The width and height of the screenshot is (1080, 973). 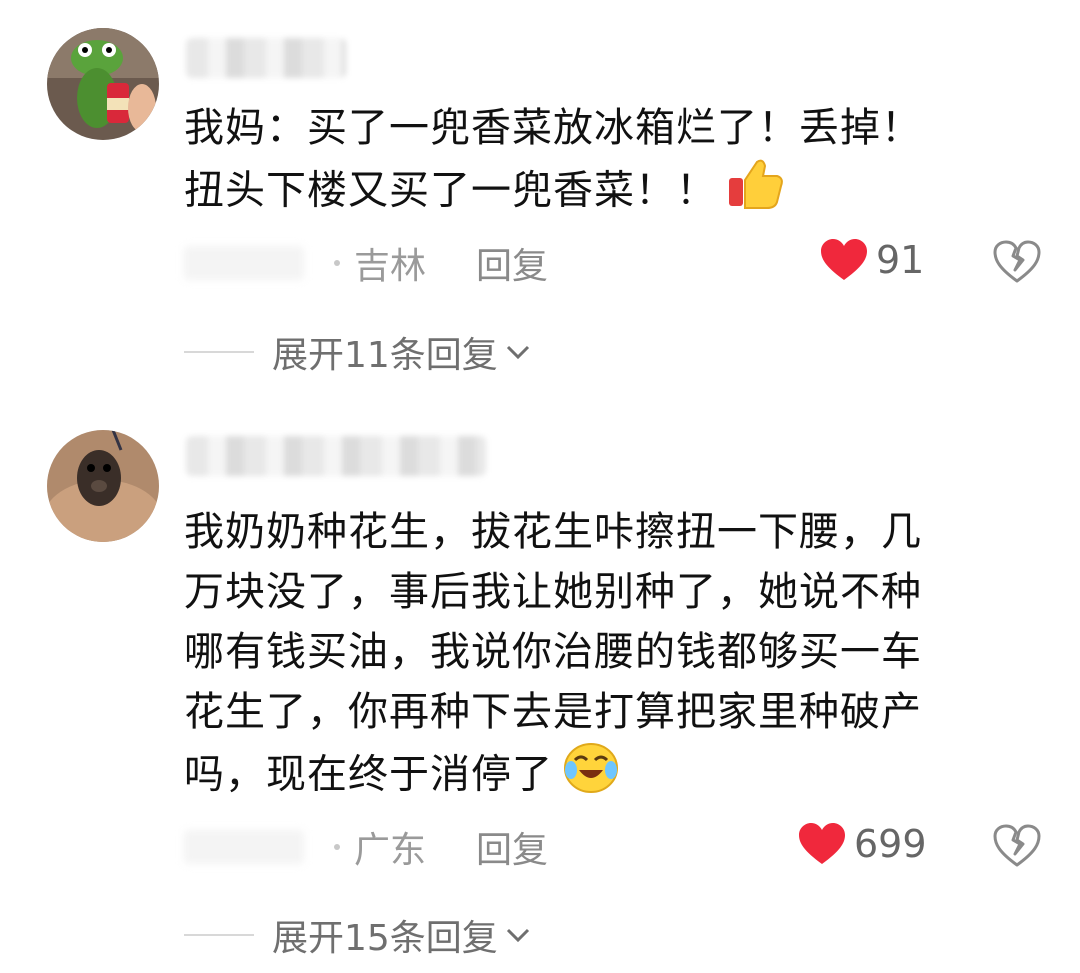 I want to click on location-label: 广东, so click(x=390, y=850).